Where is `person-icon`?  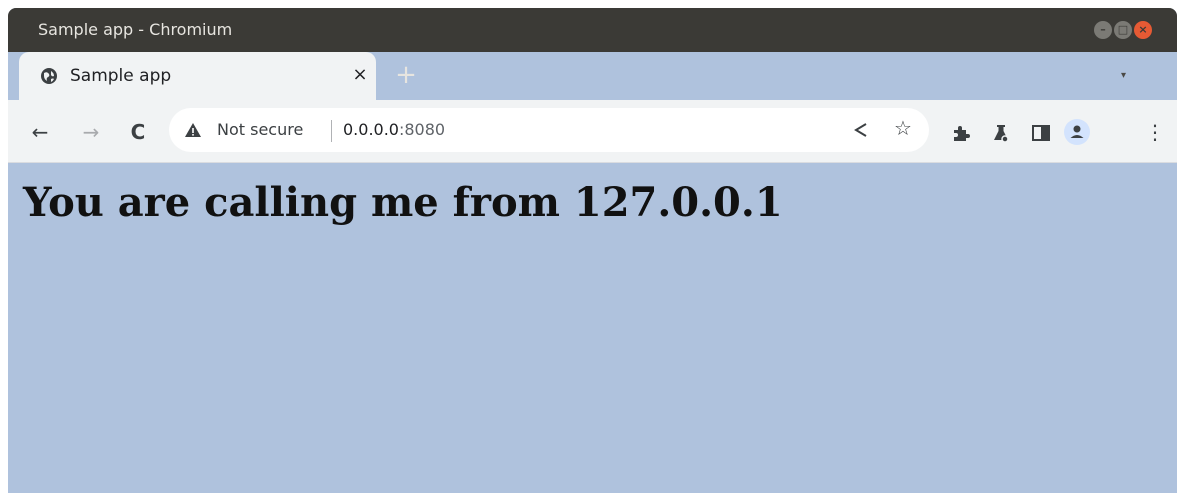
person-icon is located at coordinates (1077, 131).